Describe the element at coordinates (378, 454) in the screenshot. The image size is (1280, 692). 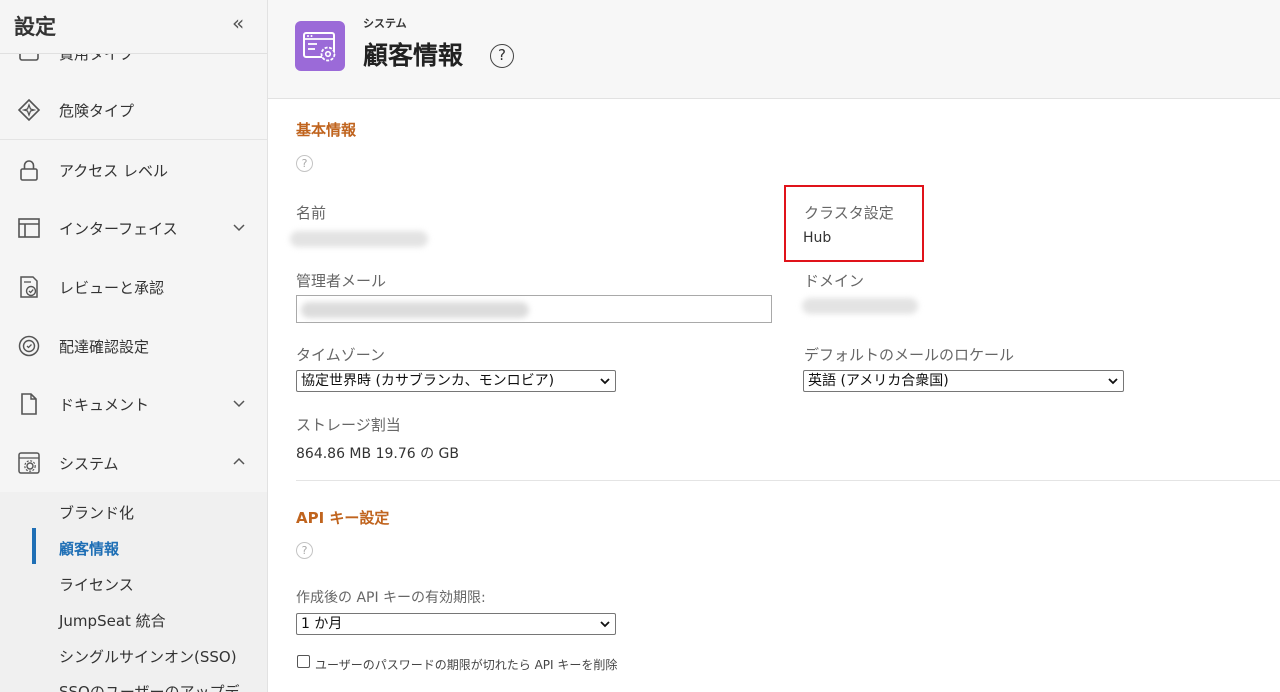
I see `storage-value: 864.86 MB 19.76 の GB` at that location.